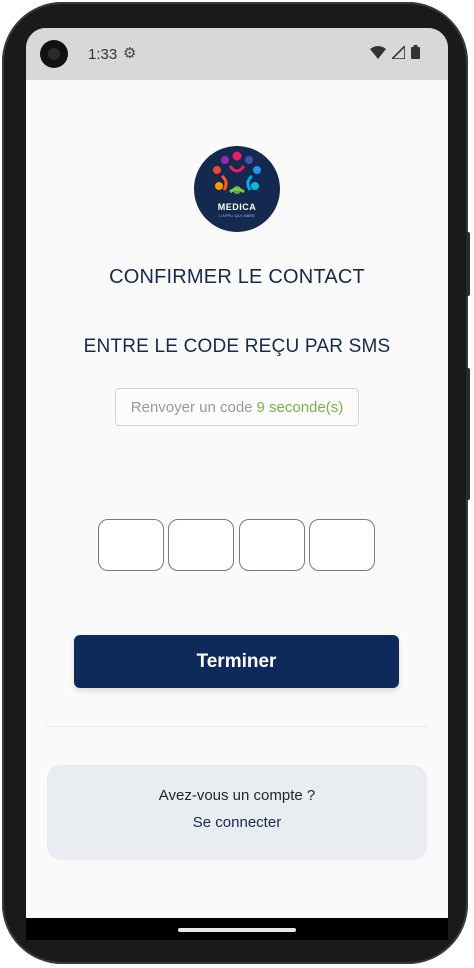 The height and width of the screenshot is (968, 474). Describe the element at coordinates (398, 52) in the screenshot. I see `signal-icon` at that location.